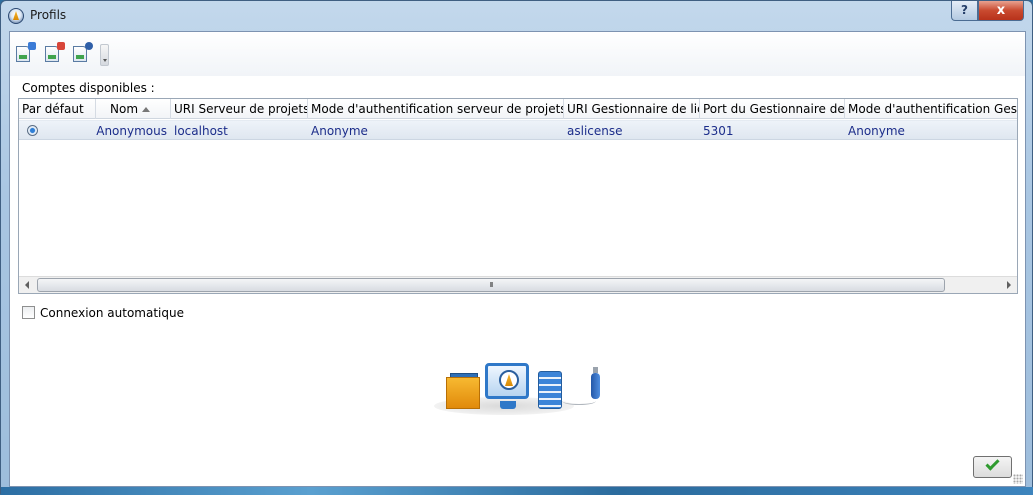 This screenshot has height=495, width=1033. Describe the element at coordinates (57, 109) in the screenshot. I see `column-header-default: Par défaut` at that location.